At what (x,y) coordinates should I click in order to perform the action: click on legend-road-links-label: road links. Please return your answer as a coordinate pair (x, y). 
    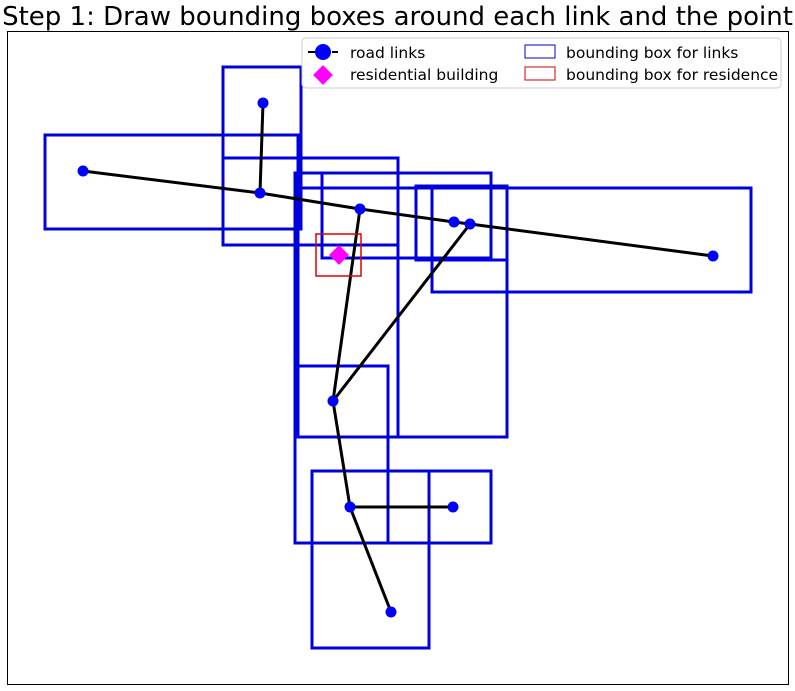
    Looking at the image, I should click on (387, 53).